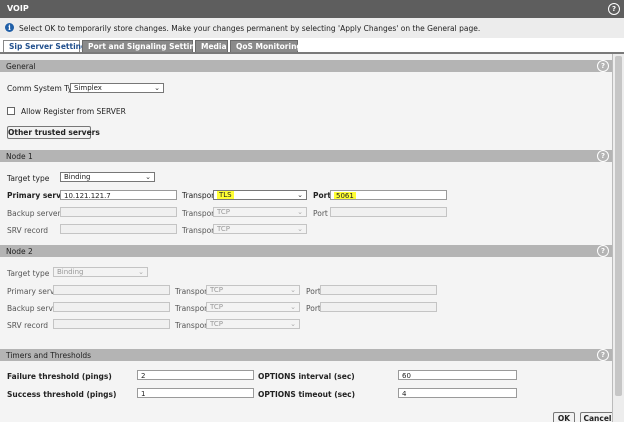  I want to click on options-timeout-label: OPTIONS timeout (sec), so click(307, 394).